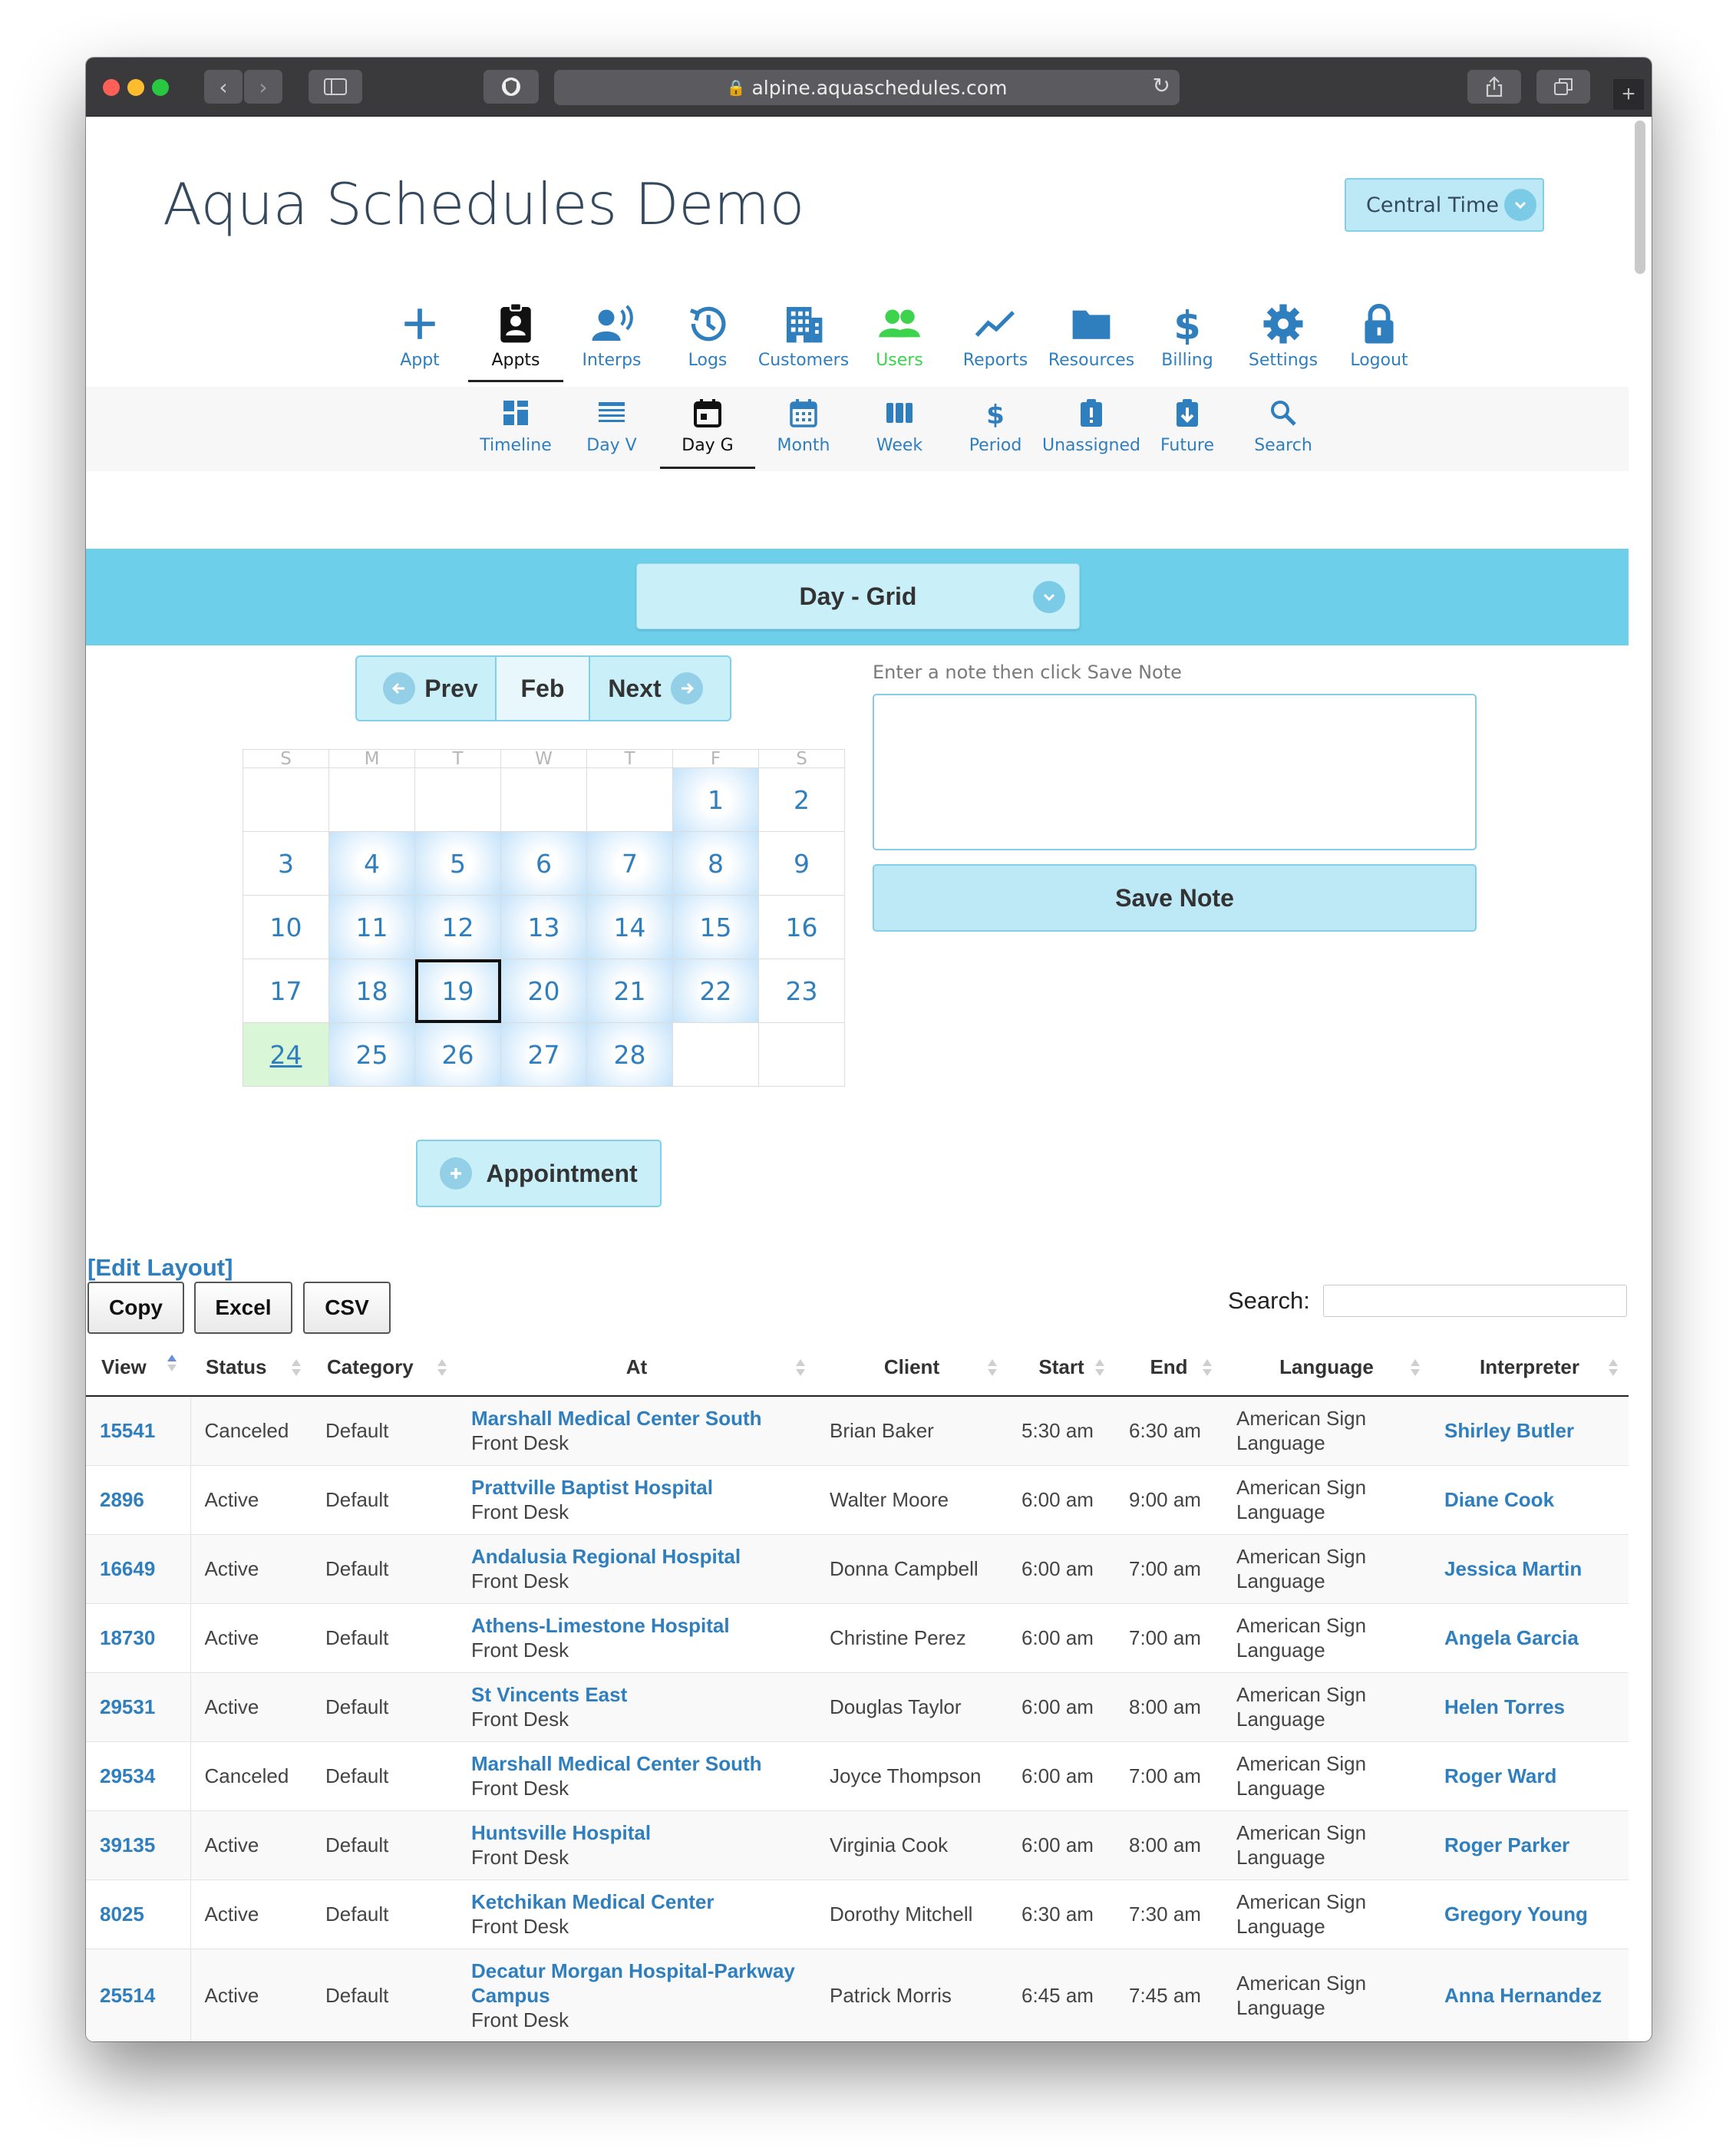  I want to click on calendar-day: 24, so click(286, 1054).